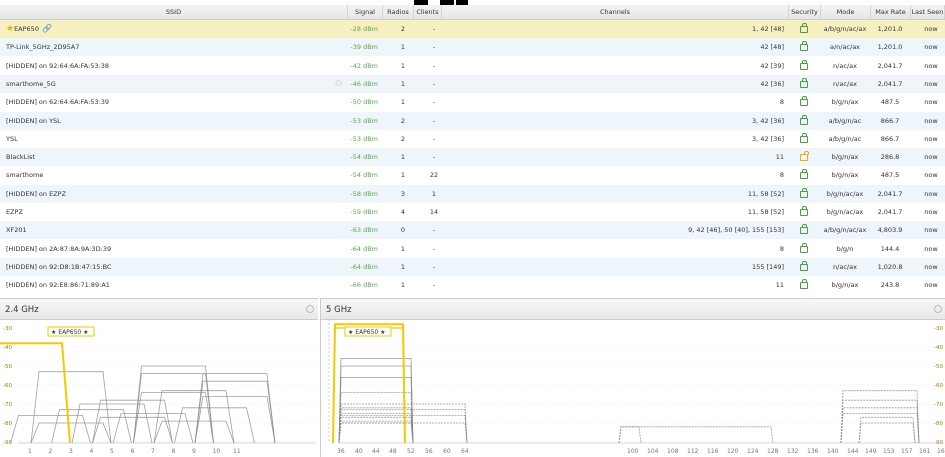  Describe the element at coordinates (890, 230) in the screenshot. I see `max-rate-cell: 4,803.9` at that location.